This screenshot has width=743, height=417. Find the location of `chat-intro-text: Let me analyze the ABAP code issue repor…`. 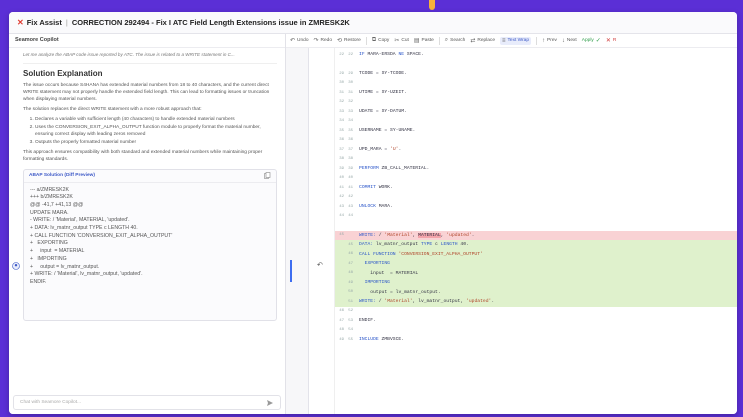

chat-intro-text: Let me analyze the ABAP code issue repor… is located at coordinates (150, 58).